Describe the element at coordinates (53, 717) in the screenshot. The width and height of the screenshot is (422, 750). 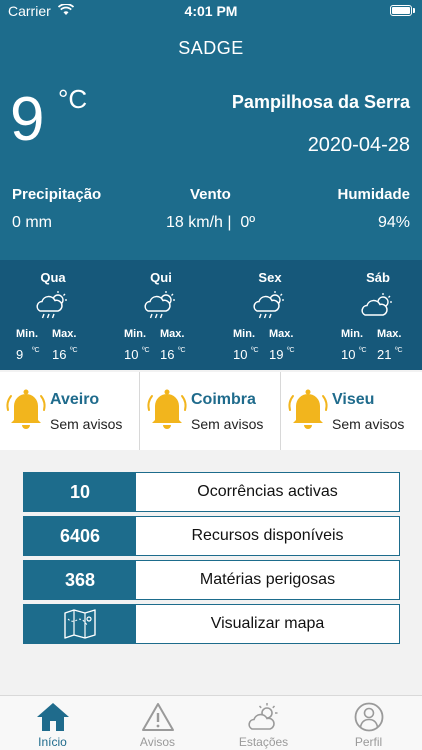
I see `home-icon` at that location.